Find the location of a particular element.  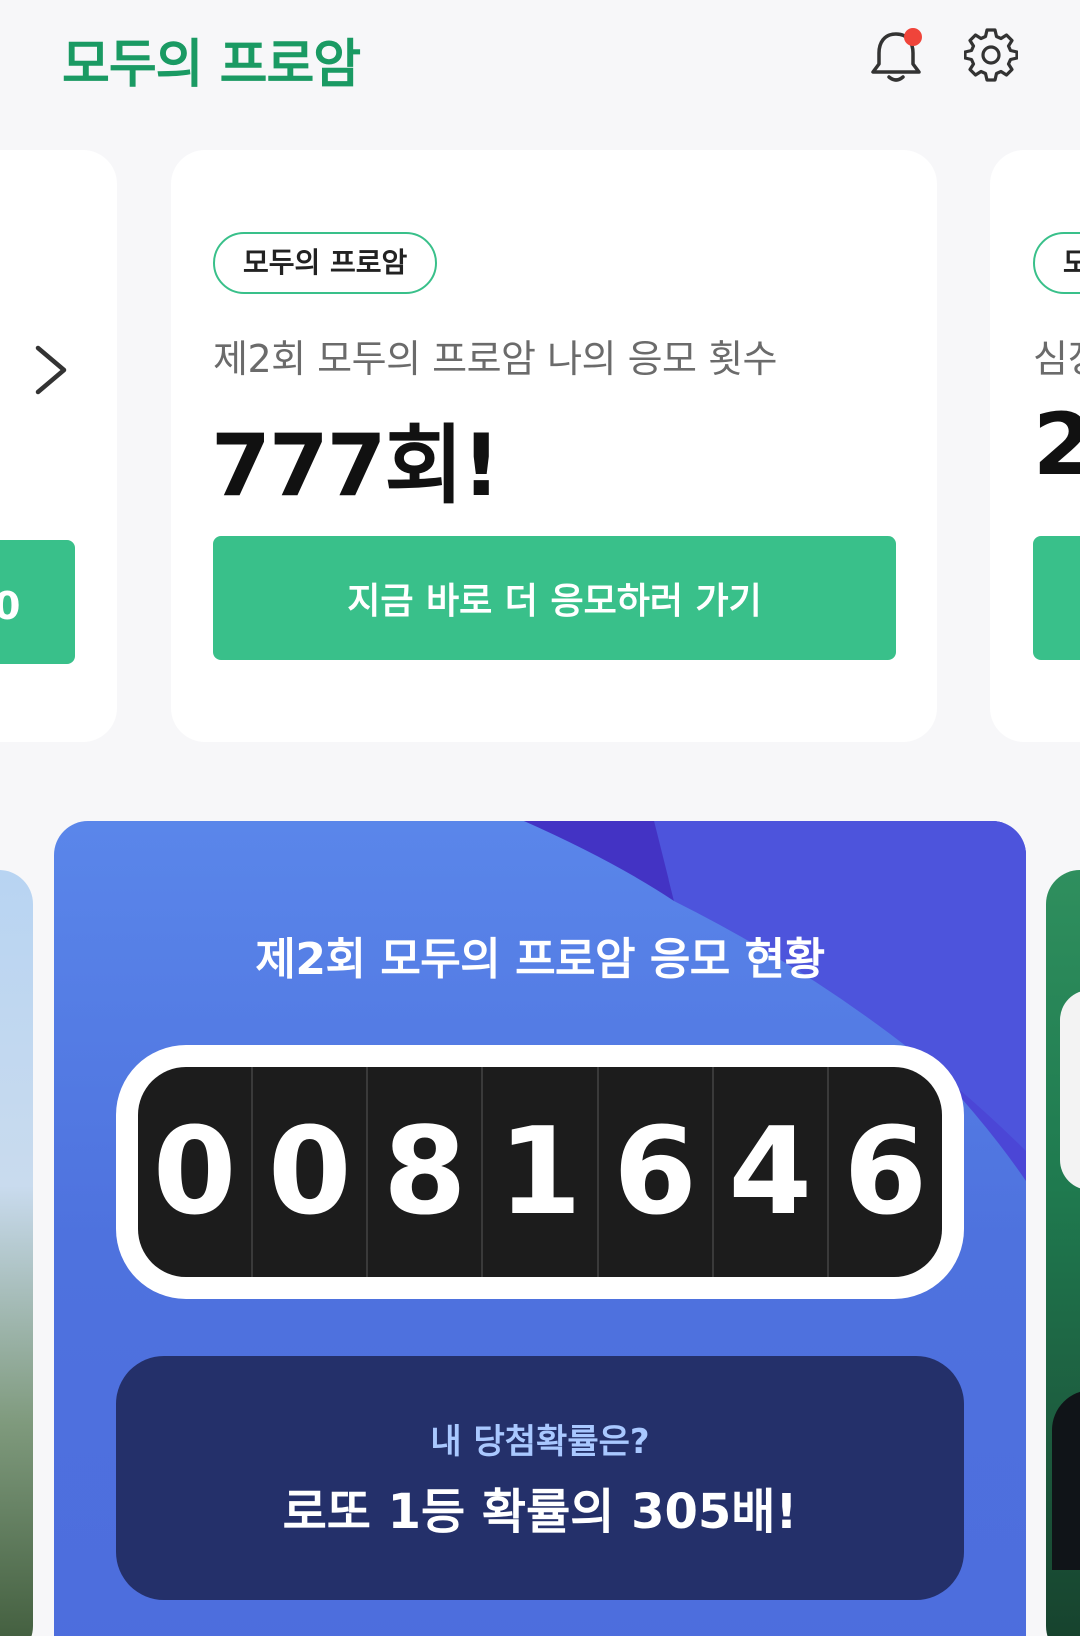

photo-figure-shirt is located at coordinates (1070, 1090).